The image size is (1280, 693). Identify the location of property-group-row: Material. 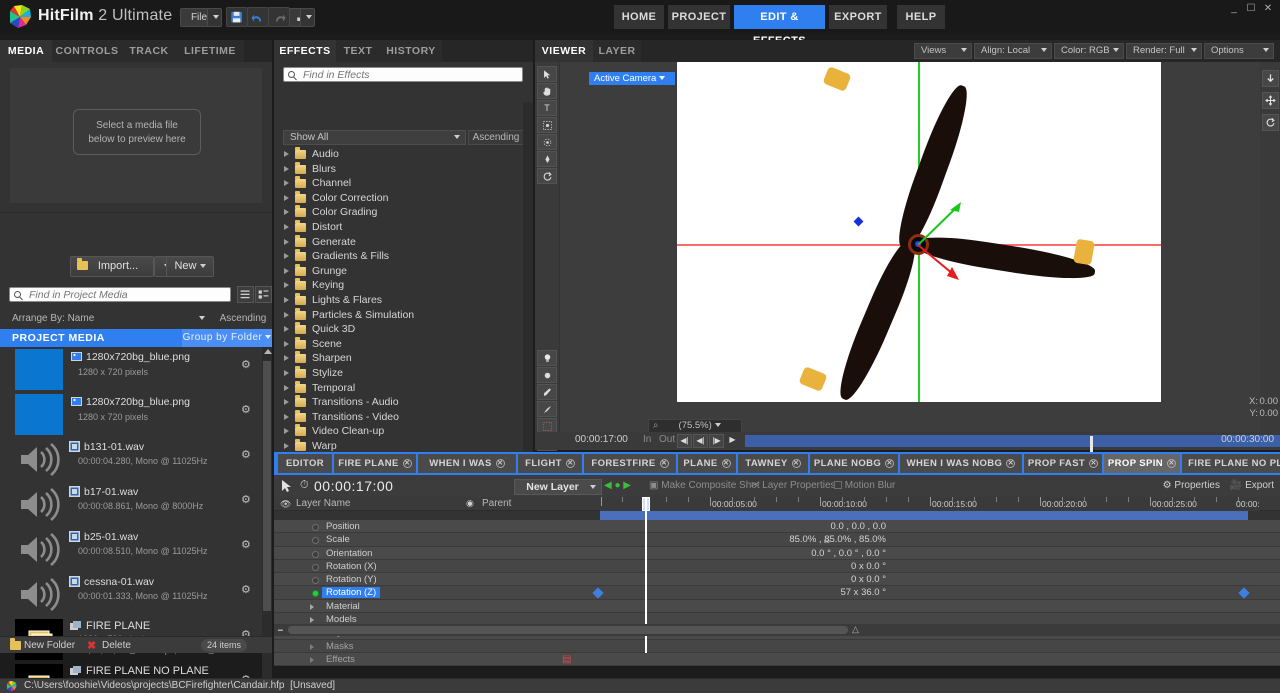
(777, 606).